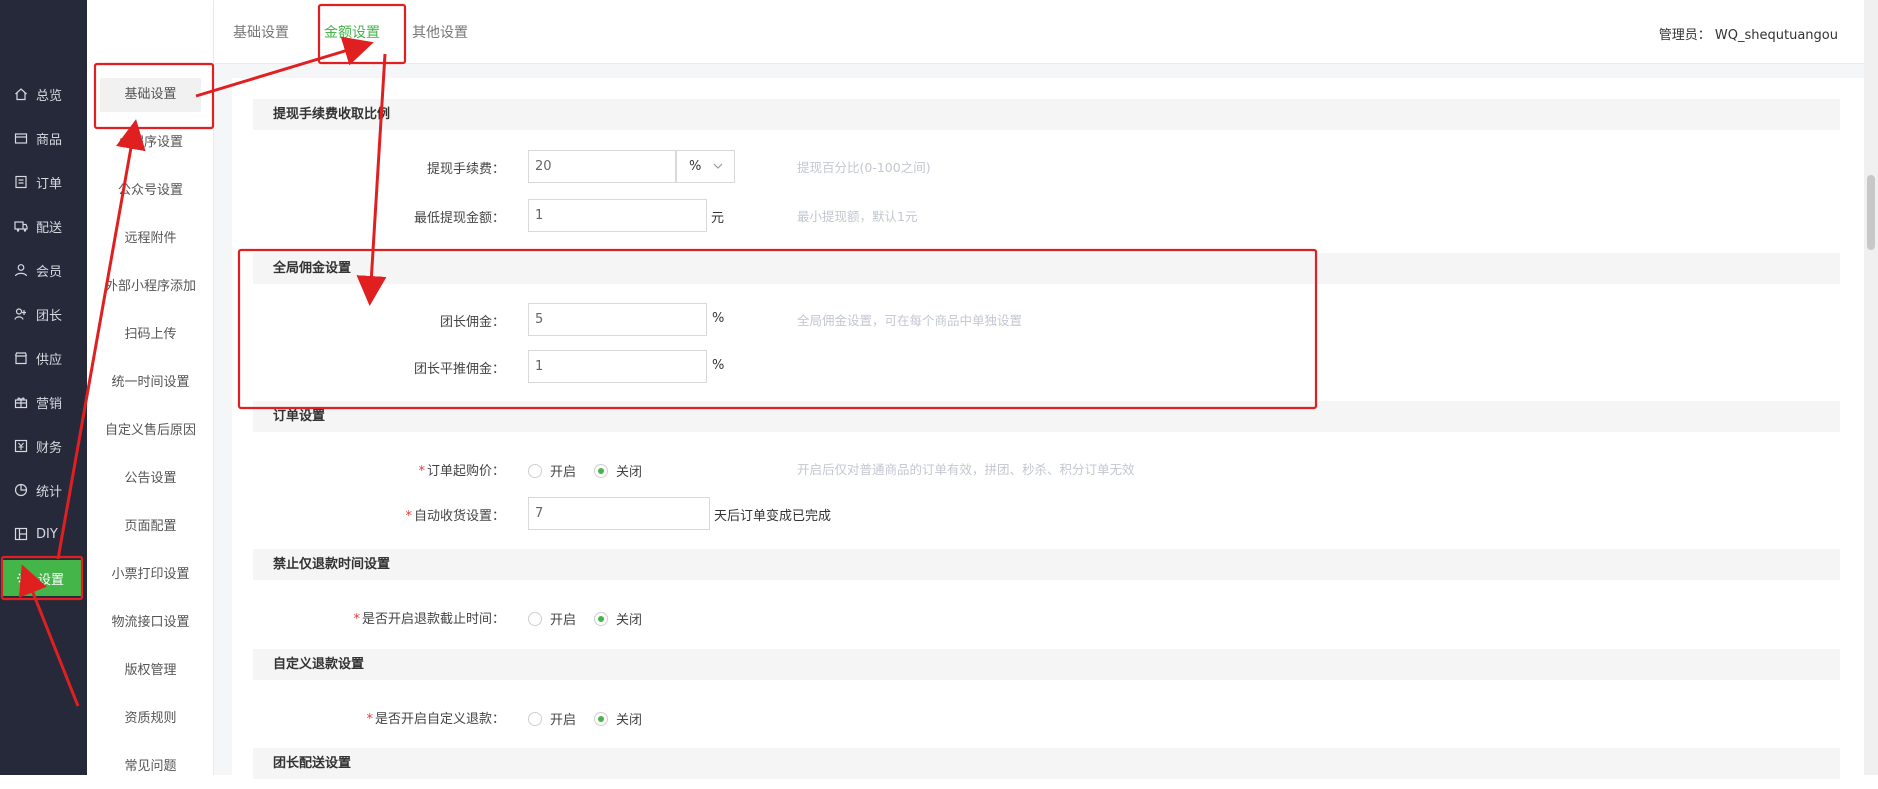 The height and width of the screenshot is (789, 1878). Describe the element at coordinates (150, 671) in the screenshot. I see `subnav-copyright: 版权管理` at that location.